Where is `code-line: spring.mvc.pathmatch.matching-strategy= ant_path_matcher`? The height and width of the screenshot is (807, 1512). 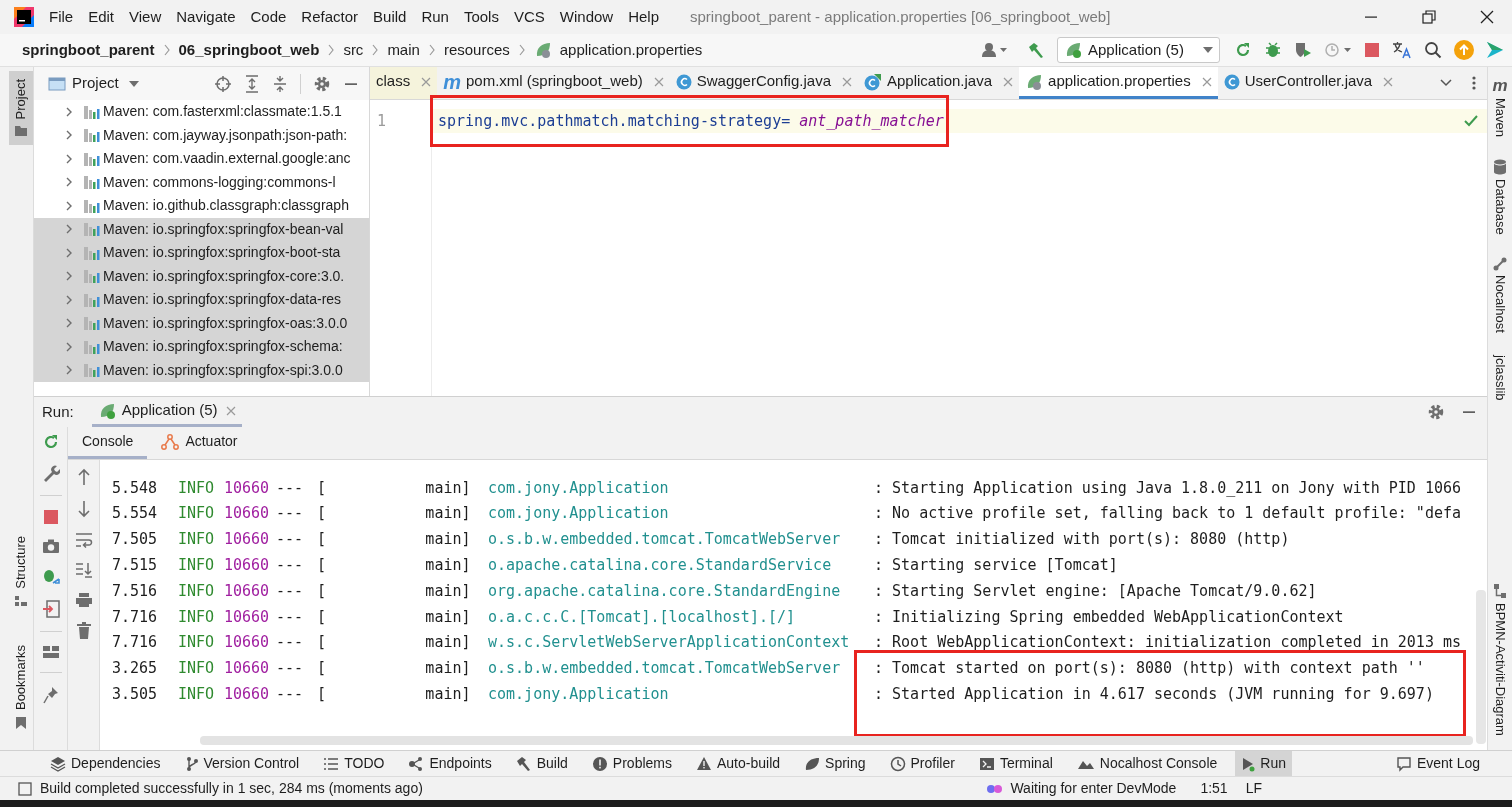
code-line: spring.mvc.pathmatch.matching-strategy= ant_path_matcher is located at coordinates (691, 121).